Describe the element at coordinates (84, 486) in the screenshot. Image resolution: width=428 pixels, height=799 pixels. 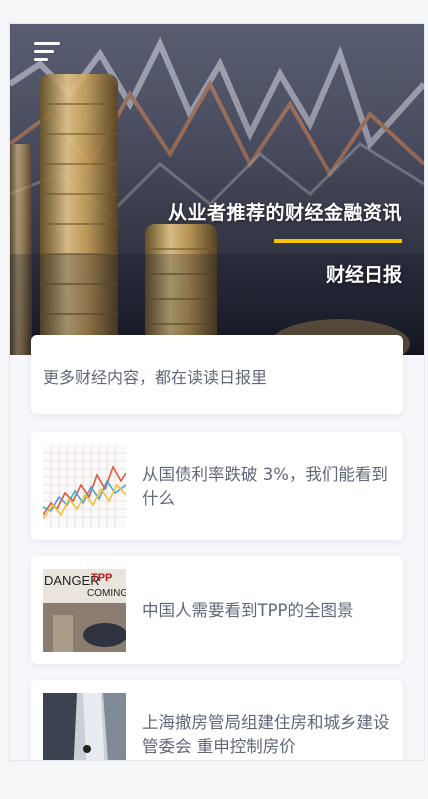
I see `news-thumbnail-chart` at that location.